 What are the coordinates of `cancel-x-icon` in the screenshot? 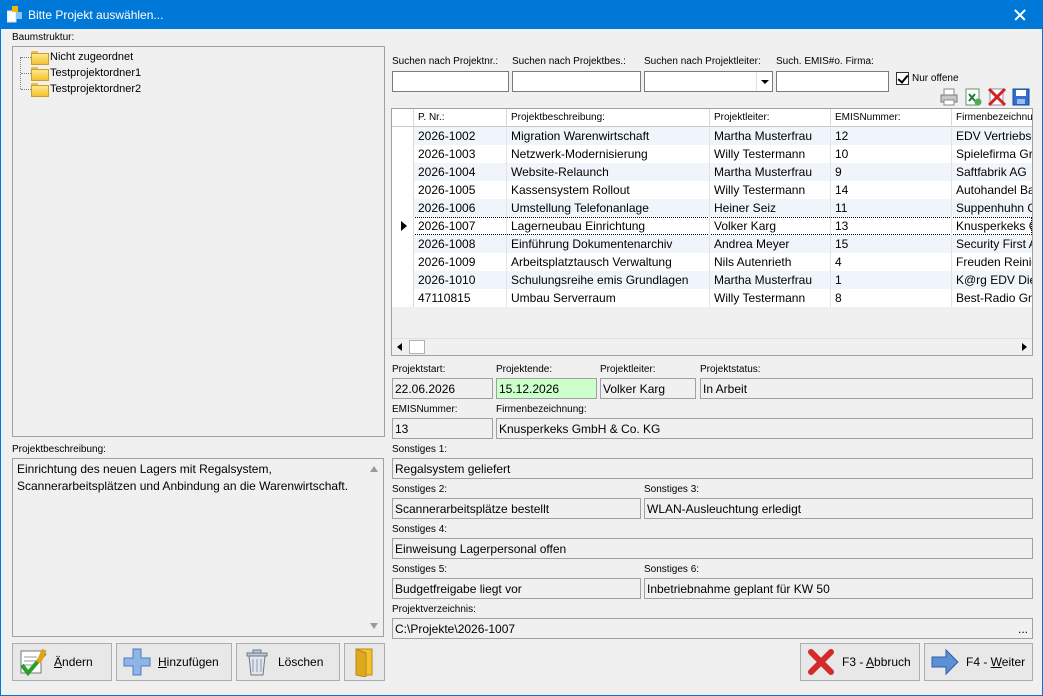 It's located at (821, 662).